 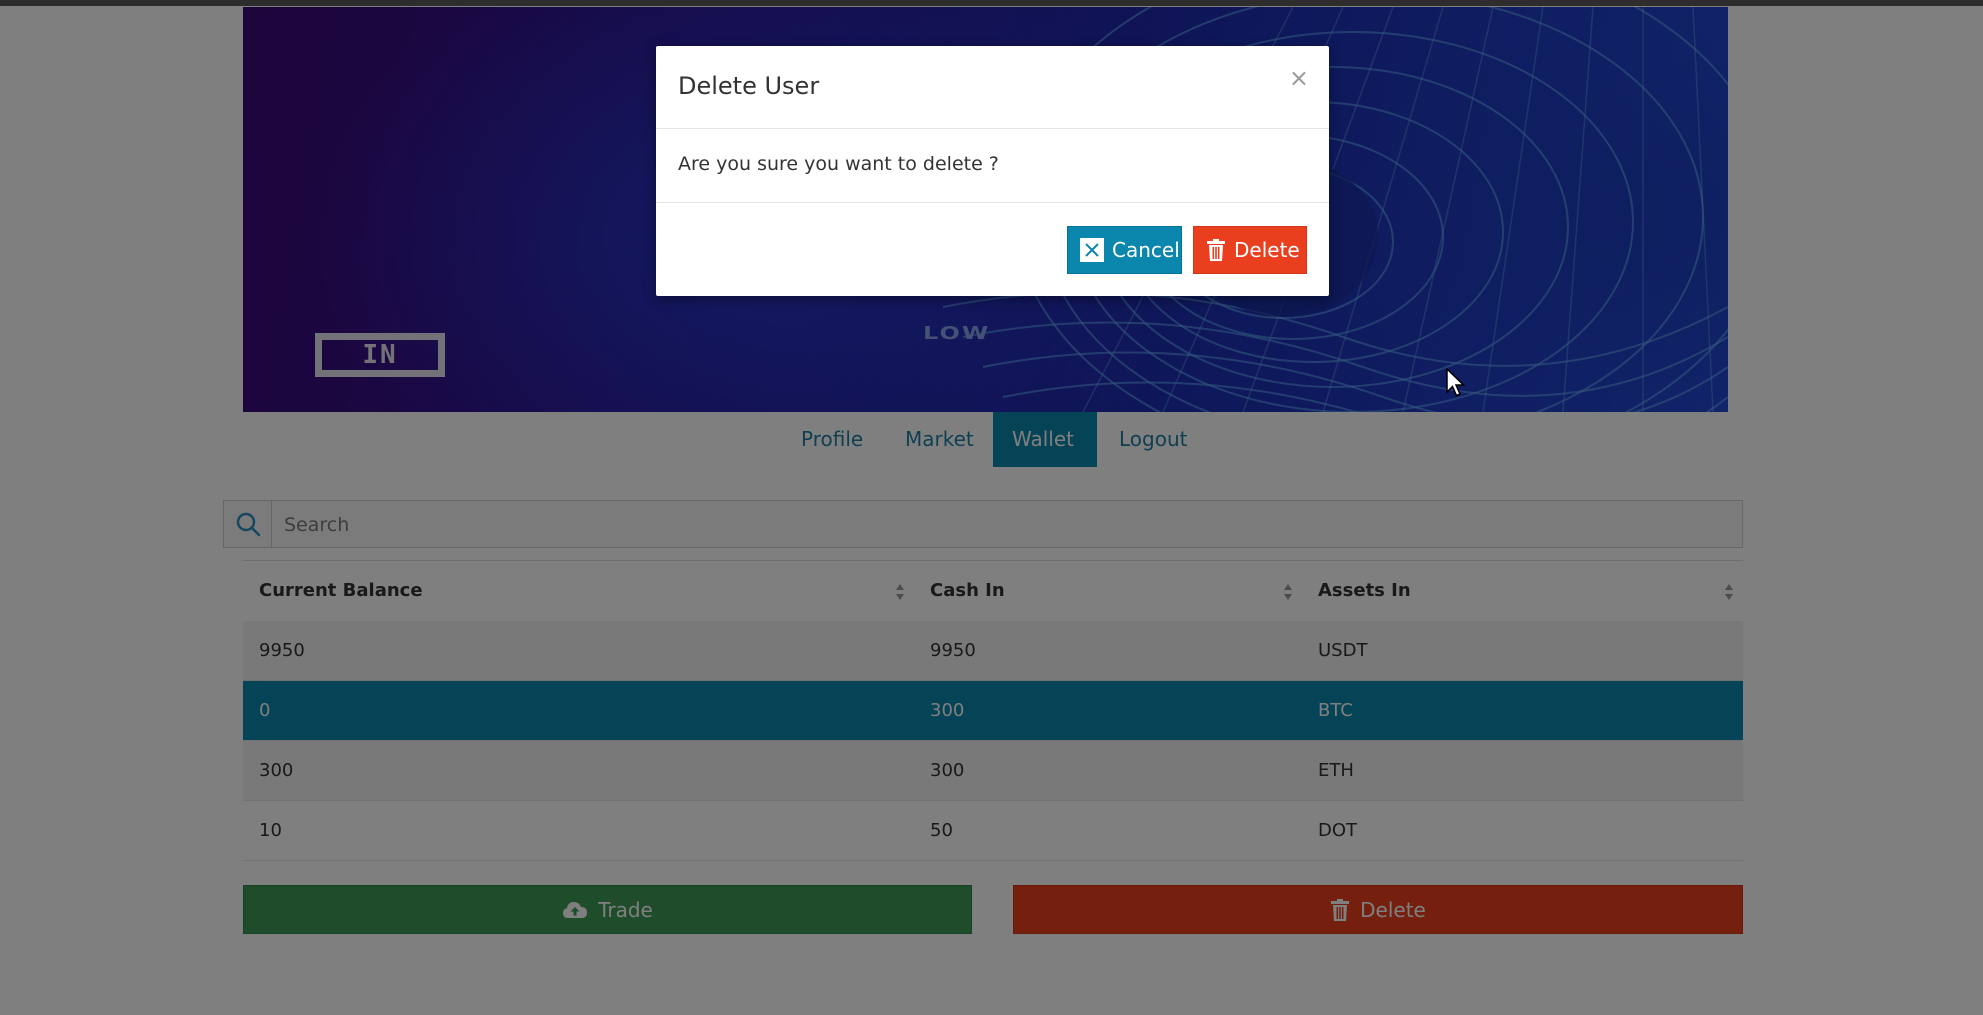 What do you see at coordinates (838, 164) in the screenshot?
I see `modal-message: Are you sure you want to delete ?` at bounding box center [838, 164].